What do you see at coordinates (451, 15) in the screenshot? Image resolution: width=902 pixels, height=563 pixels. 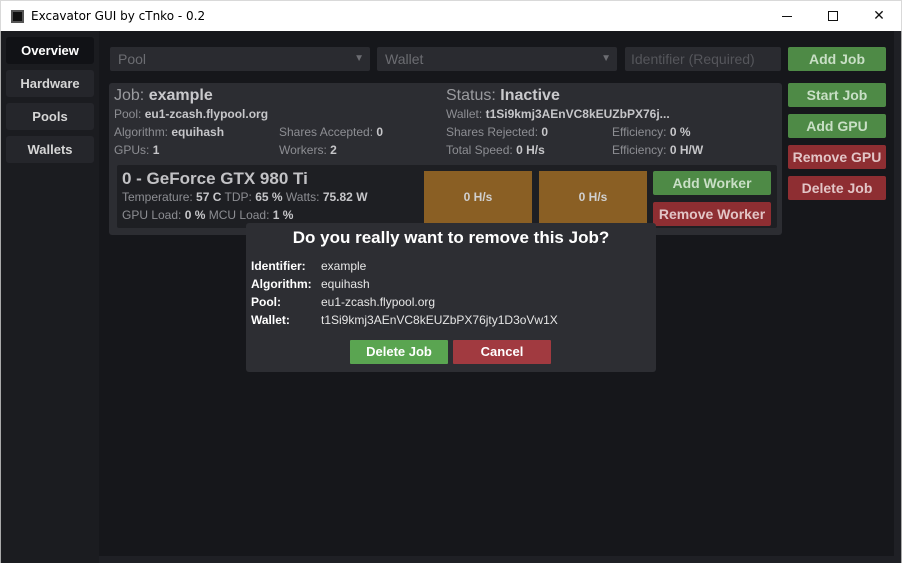 I see `title-bar: Excavator GUI by cTnko - 0.2 ✕` at bounding box center [451, 15].